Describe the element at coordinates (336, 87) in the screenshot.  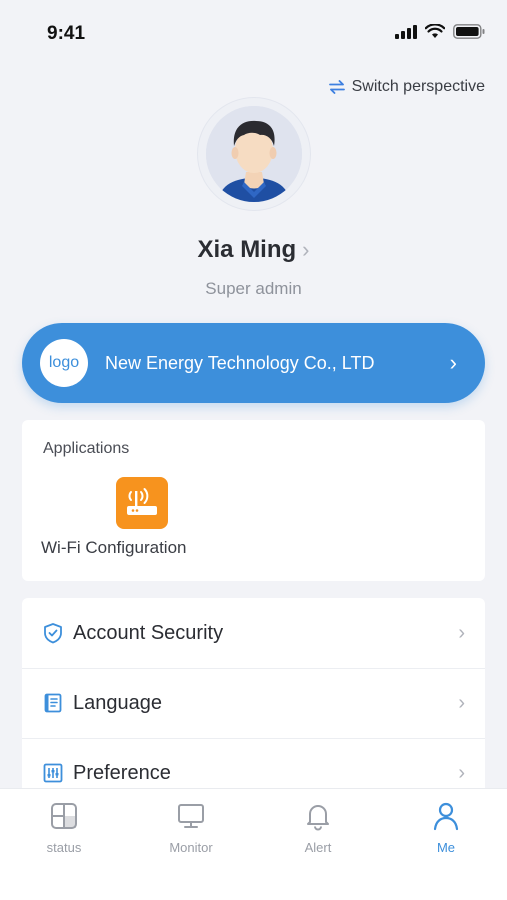
I see `swap-arrows-icon` at that location.